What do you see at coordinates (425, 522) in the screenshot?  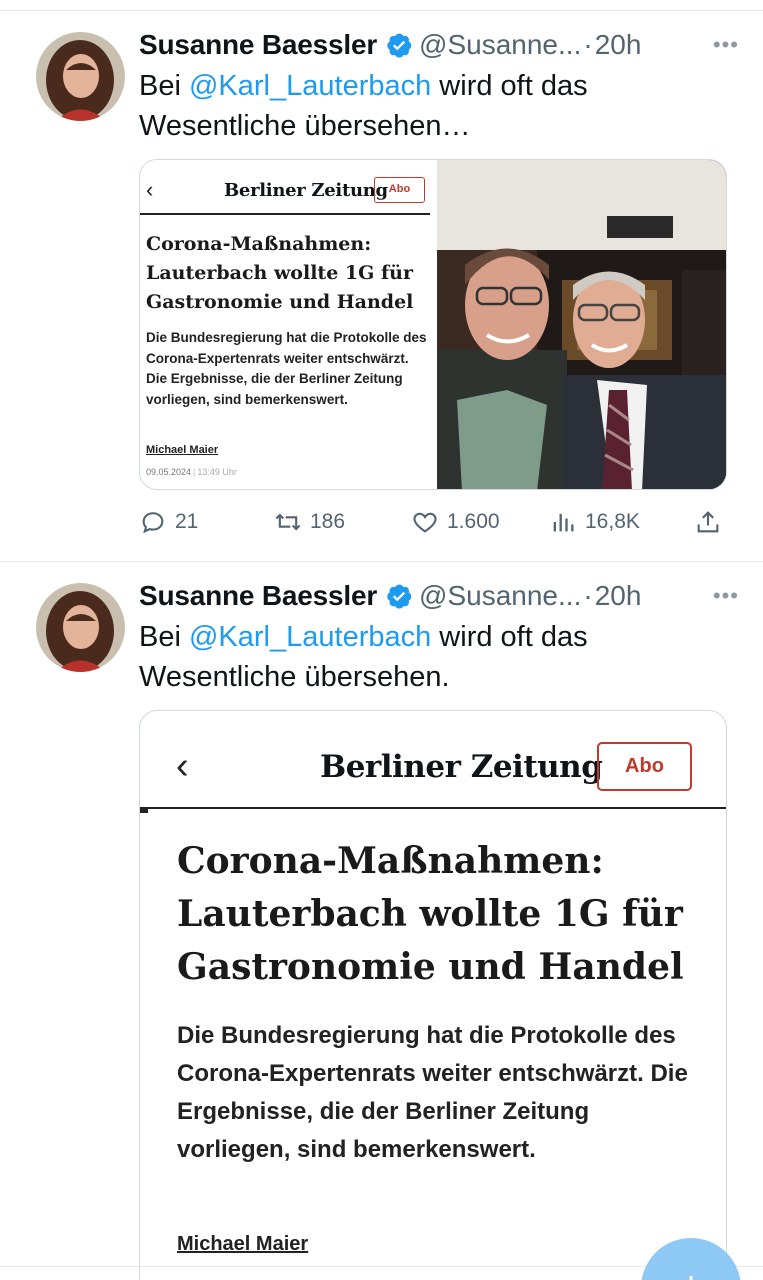 I see `heart-icon` at bounding box center [425, 522].